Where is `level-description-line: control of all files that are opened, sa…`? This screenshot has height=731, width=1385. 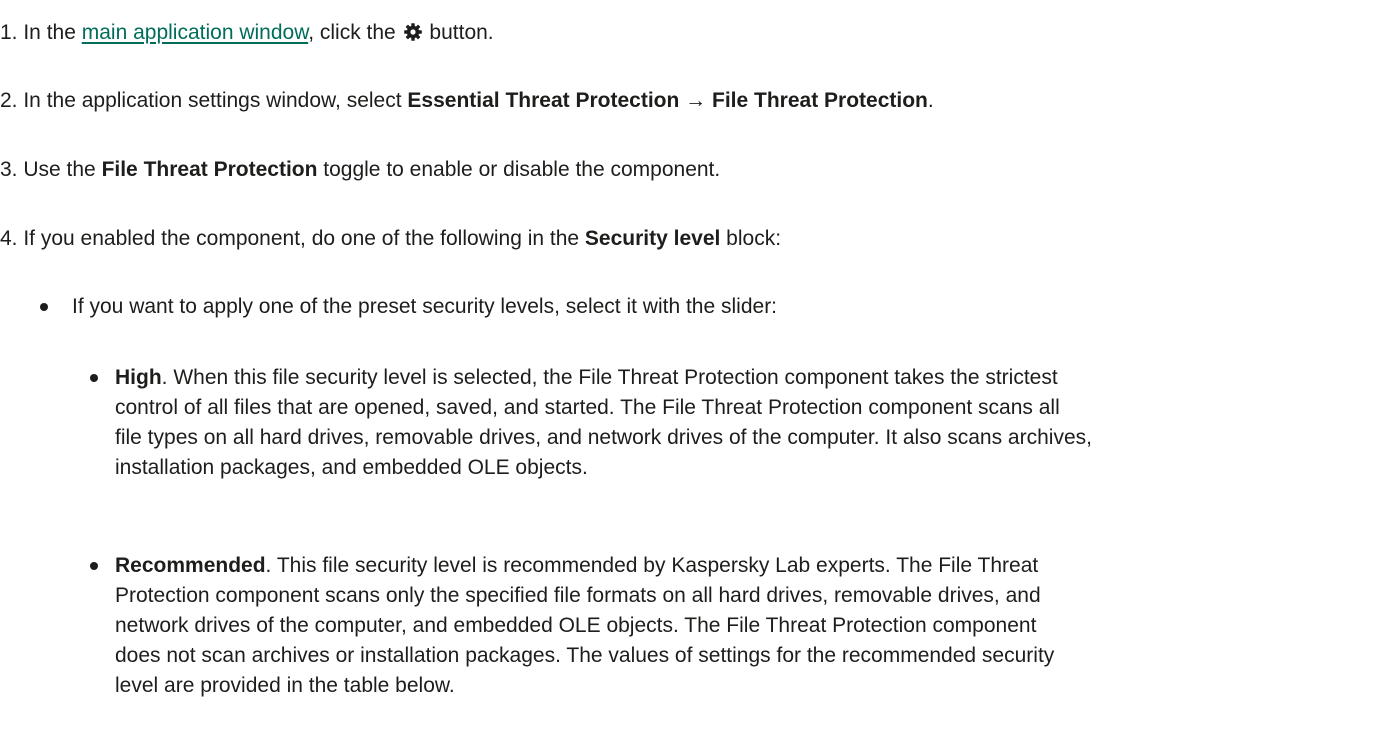
level-description-line: control of all files that are opened, sa… is located at coordinates (587, 407).